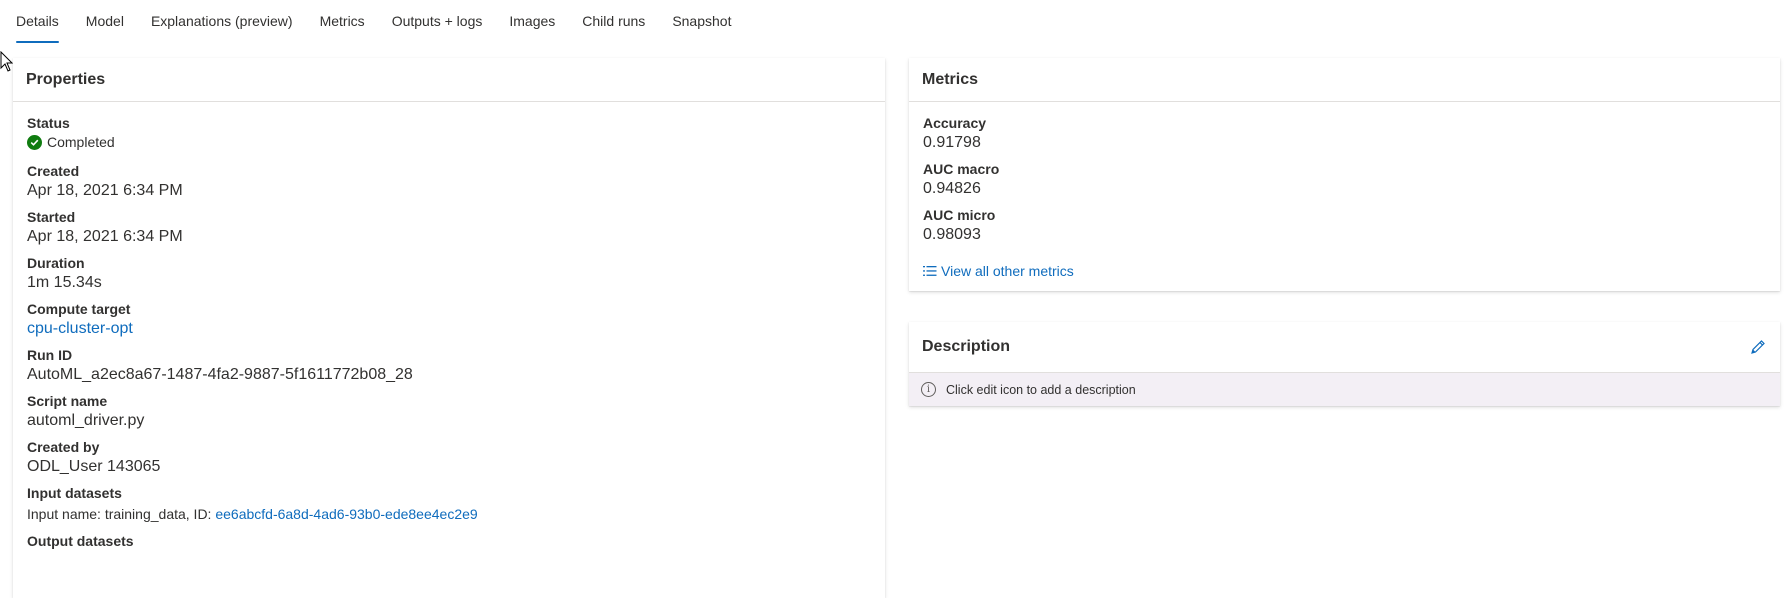 This screenshot has height=598, width=1790. What do you see at coordinates (449, 228) in the screenshot?
I see `started-field: Started Apr 18, 2021 6:34 PM` at bounding box center [449, 228].